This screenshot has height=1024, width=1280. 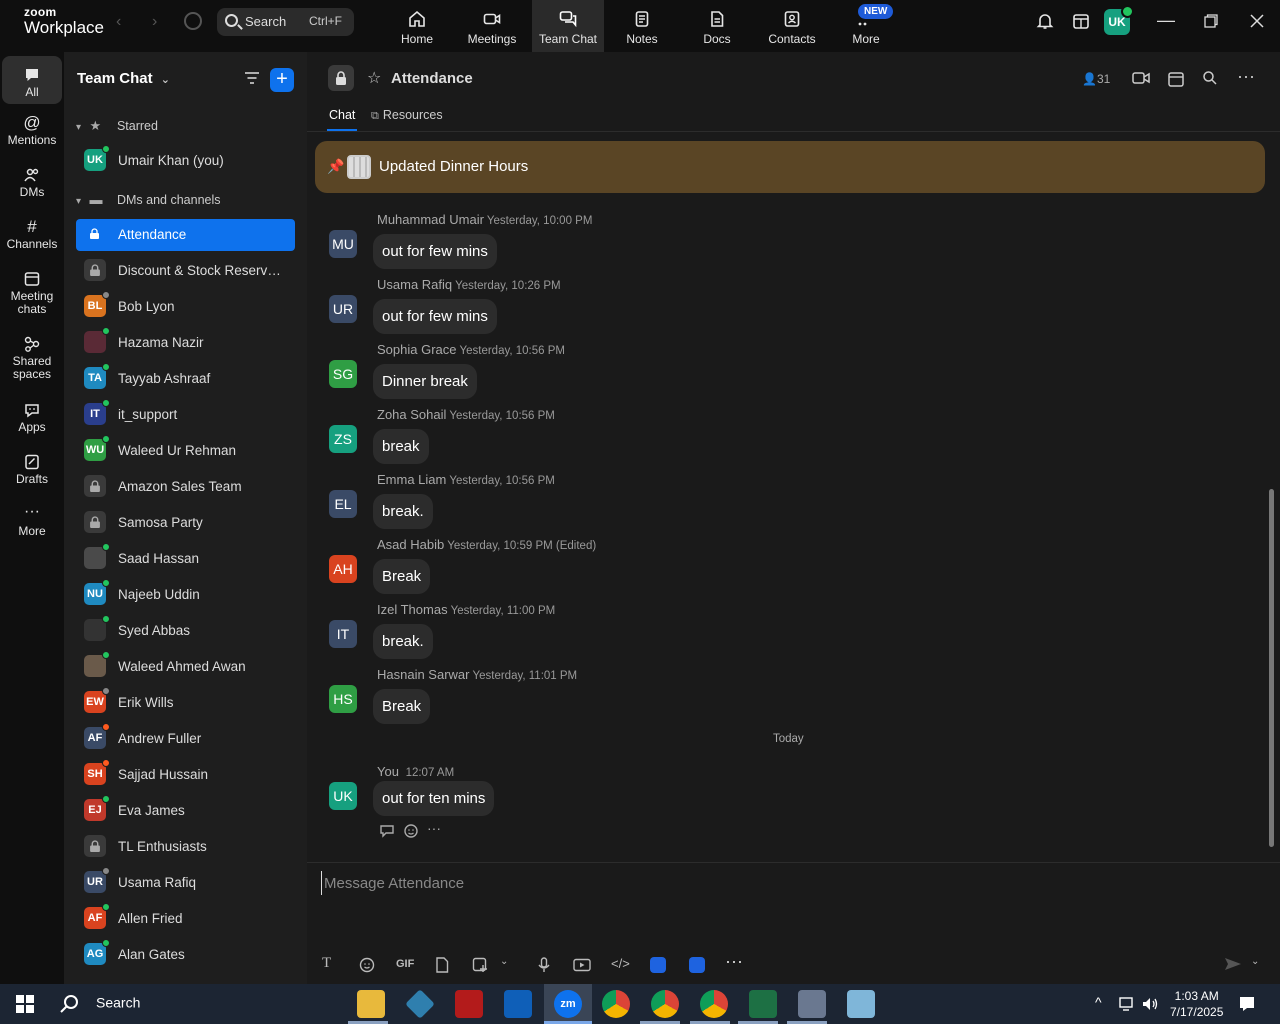 What do you see at coordinates (407, 115) in the screenshot?
I see `tab-resources: ⧉ Resources` at bounding box center [407, 115].